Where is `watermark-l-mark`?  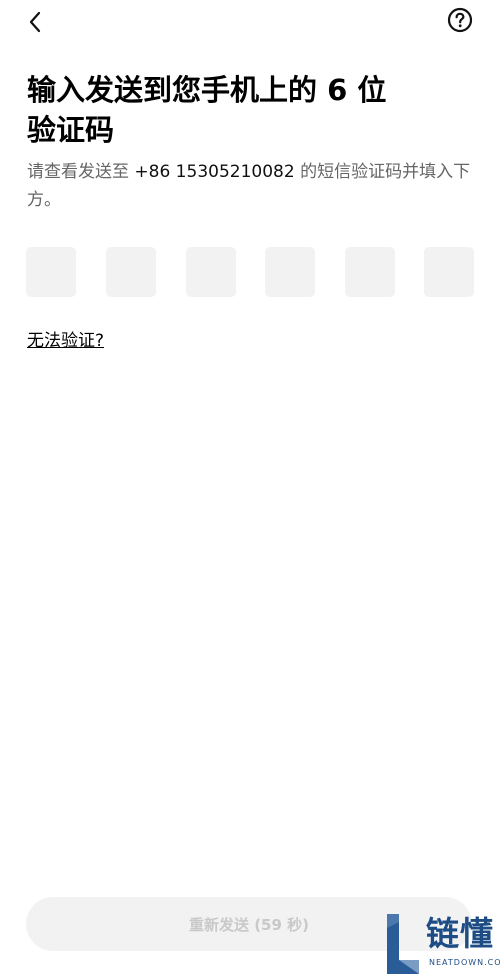 watermark-l-mark is located at coordinates (403, 944).